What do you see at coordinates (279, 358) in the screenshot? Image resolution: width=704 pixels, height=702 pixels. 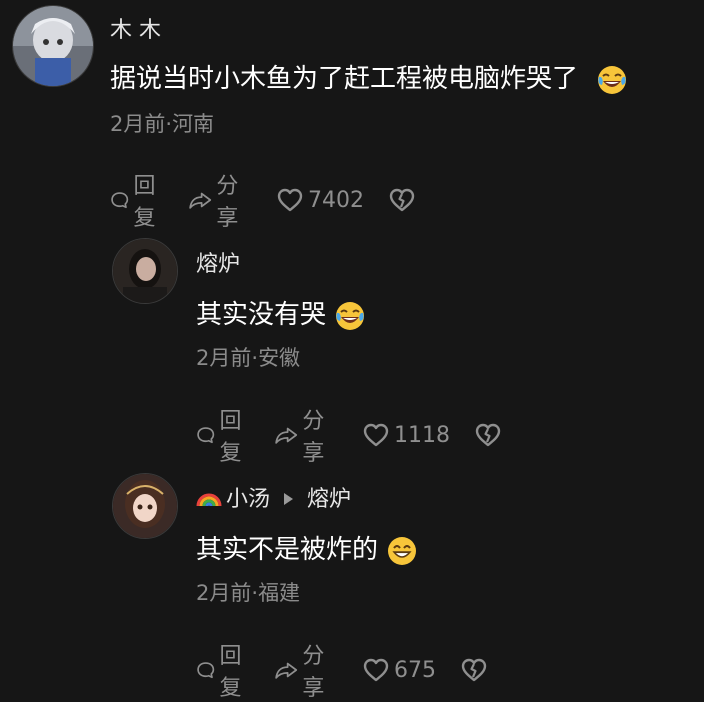 I see `comment-location: 安徽` at bounding box center [279, 358].